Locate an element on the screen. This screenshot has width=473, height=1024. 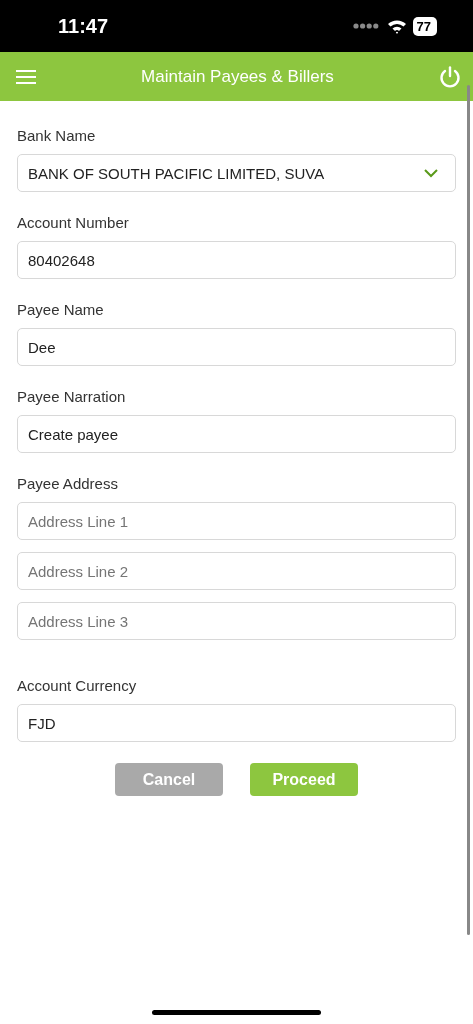
wifi-icon is located at coordinates (396, 26).